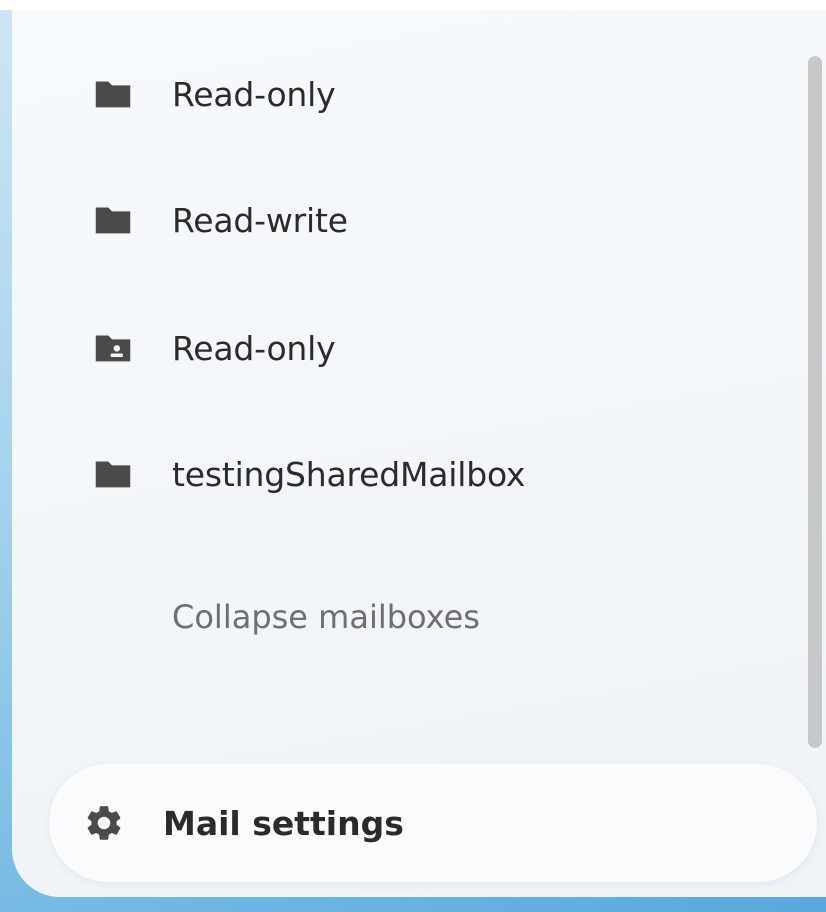 The height and width of the screenshot is (912, 826). What do you see at coordinates (349, 474) in the screenshot?
I see `mailbox-label: testingSharedMailbox` at bounding box center [349, 474].